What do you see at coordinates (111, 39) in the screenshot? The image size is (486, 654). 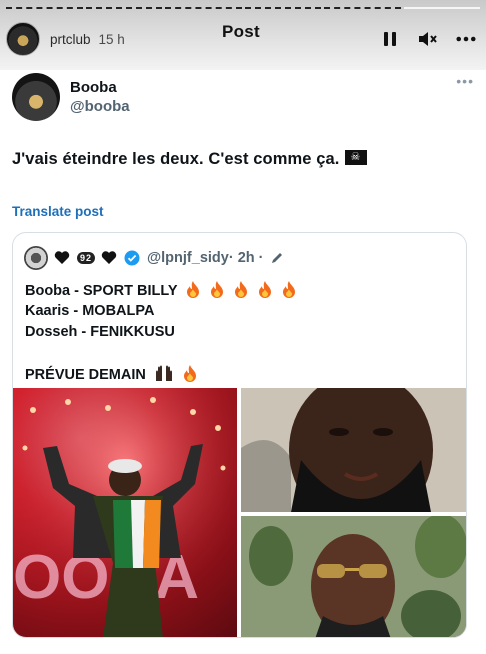 I see `story-time: 15 h` at bounding box center [111, 39].